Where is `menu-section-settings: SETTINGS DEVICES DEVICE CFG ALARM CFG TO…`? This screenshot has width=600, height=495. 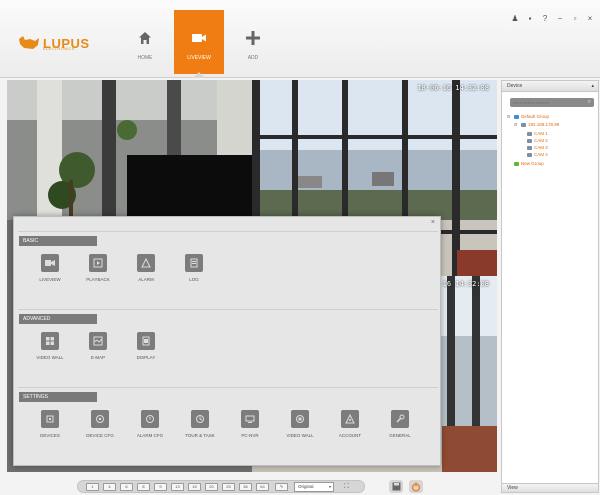 menu-section-settings: SETTINGS DEVICES DEVICE CFG ALARM CFG TO… is located at coordinates (228, 425).